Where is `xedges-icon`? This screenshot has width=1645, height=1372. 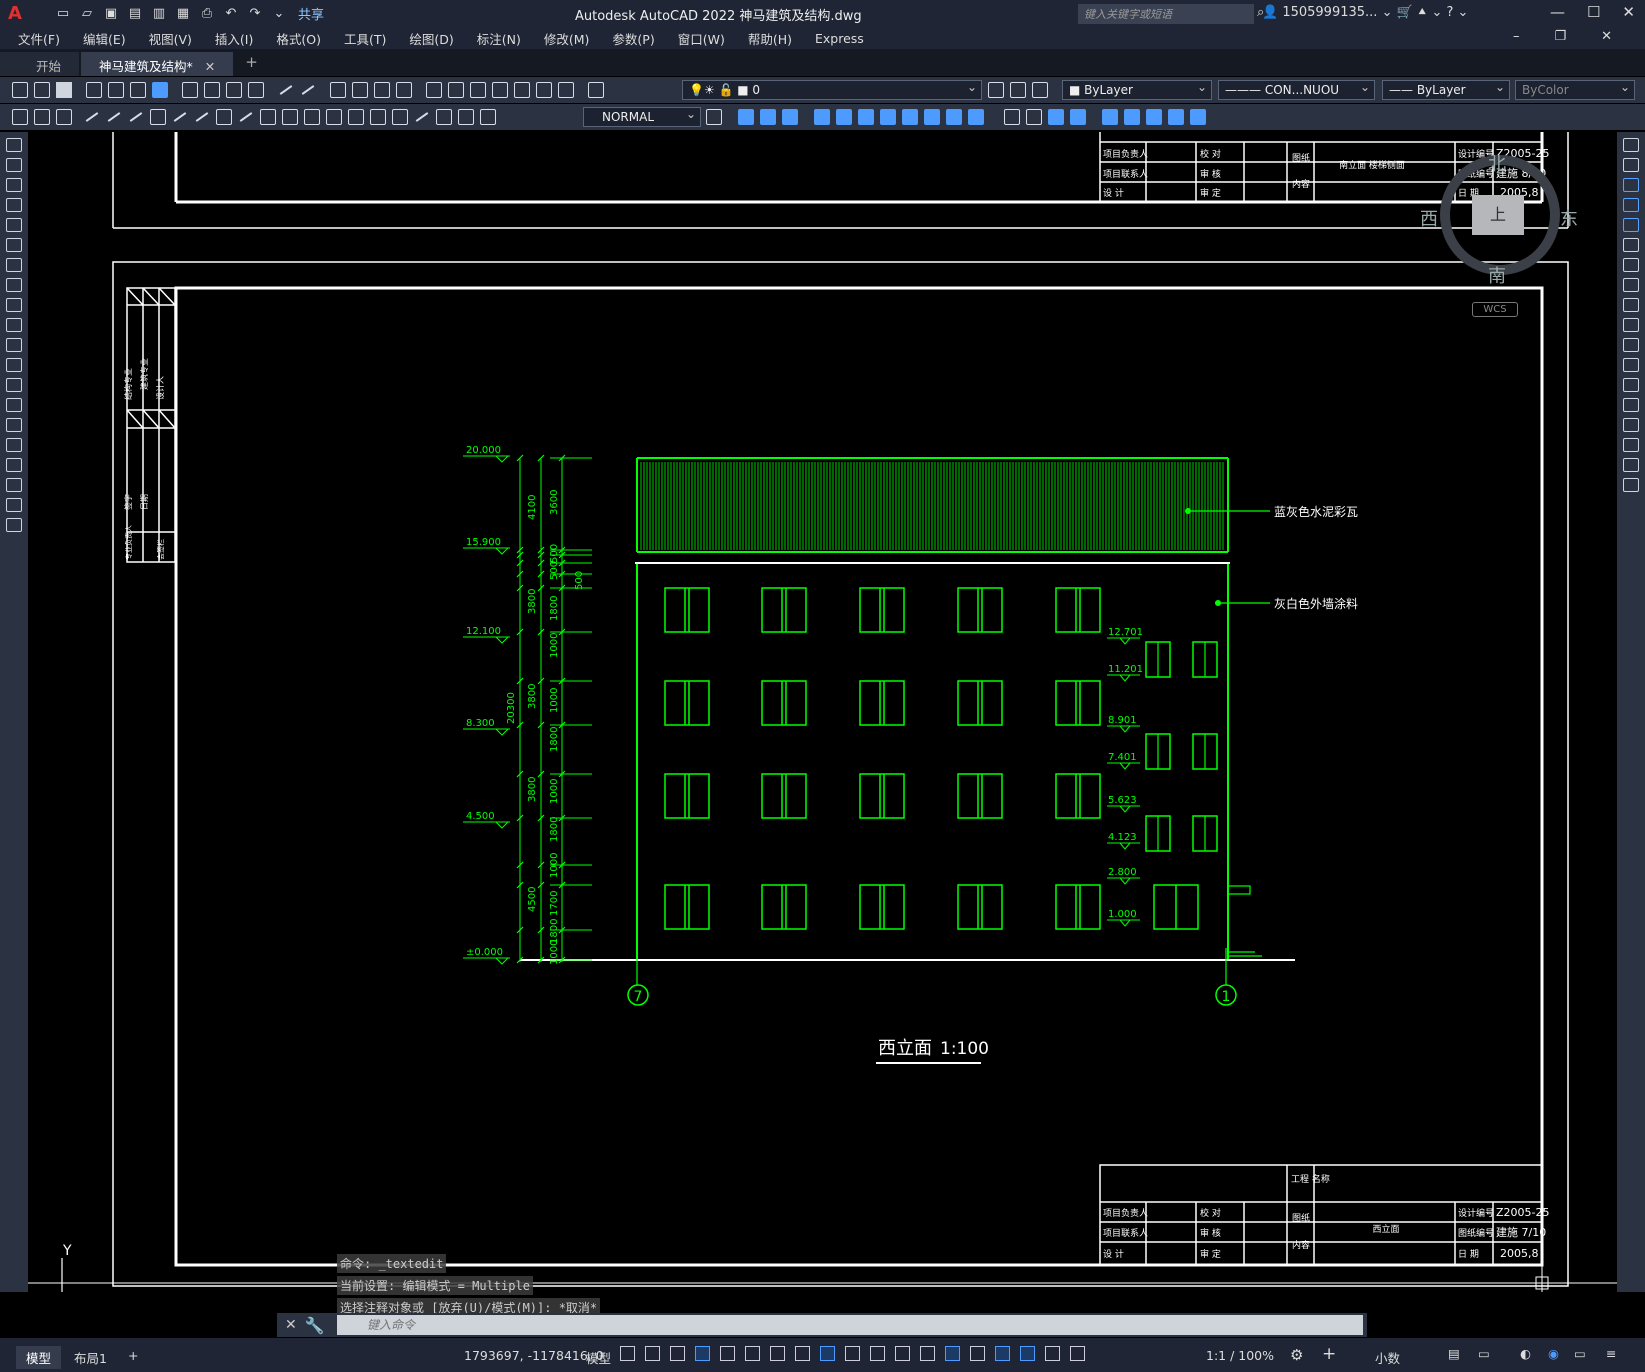
xedges-icon is located at coordinates (1176, 117).